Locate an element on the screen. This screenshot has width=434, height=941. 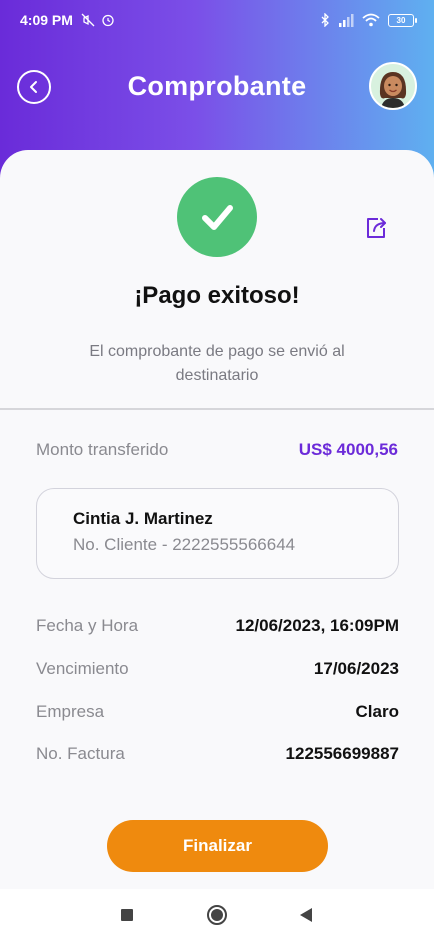
page-title: Comprobante is located at coordinates (217, 85).